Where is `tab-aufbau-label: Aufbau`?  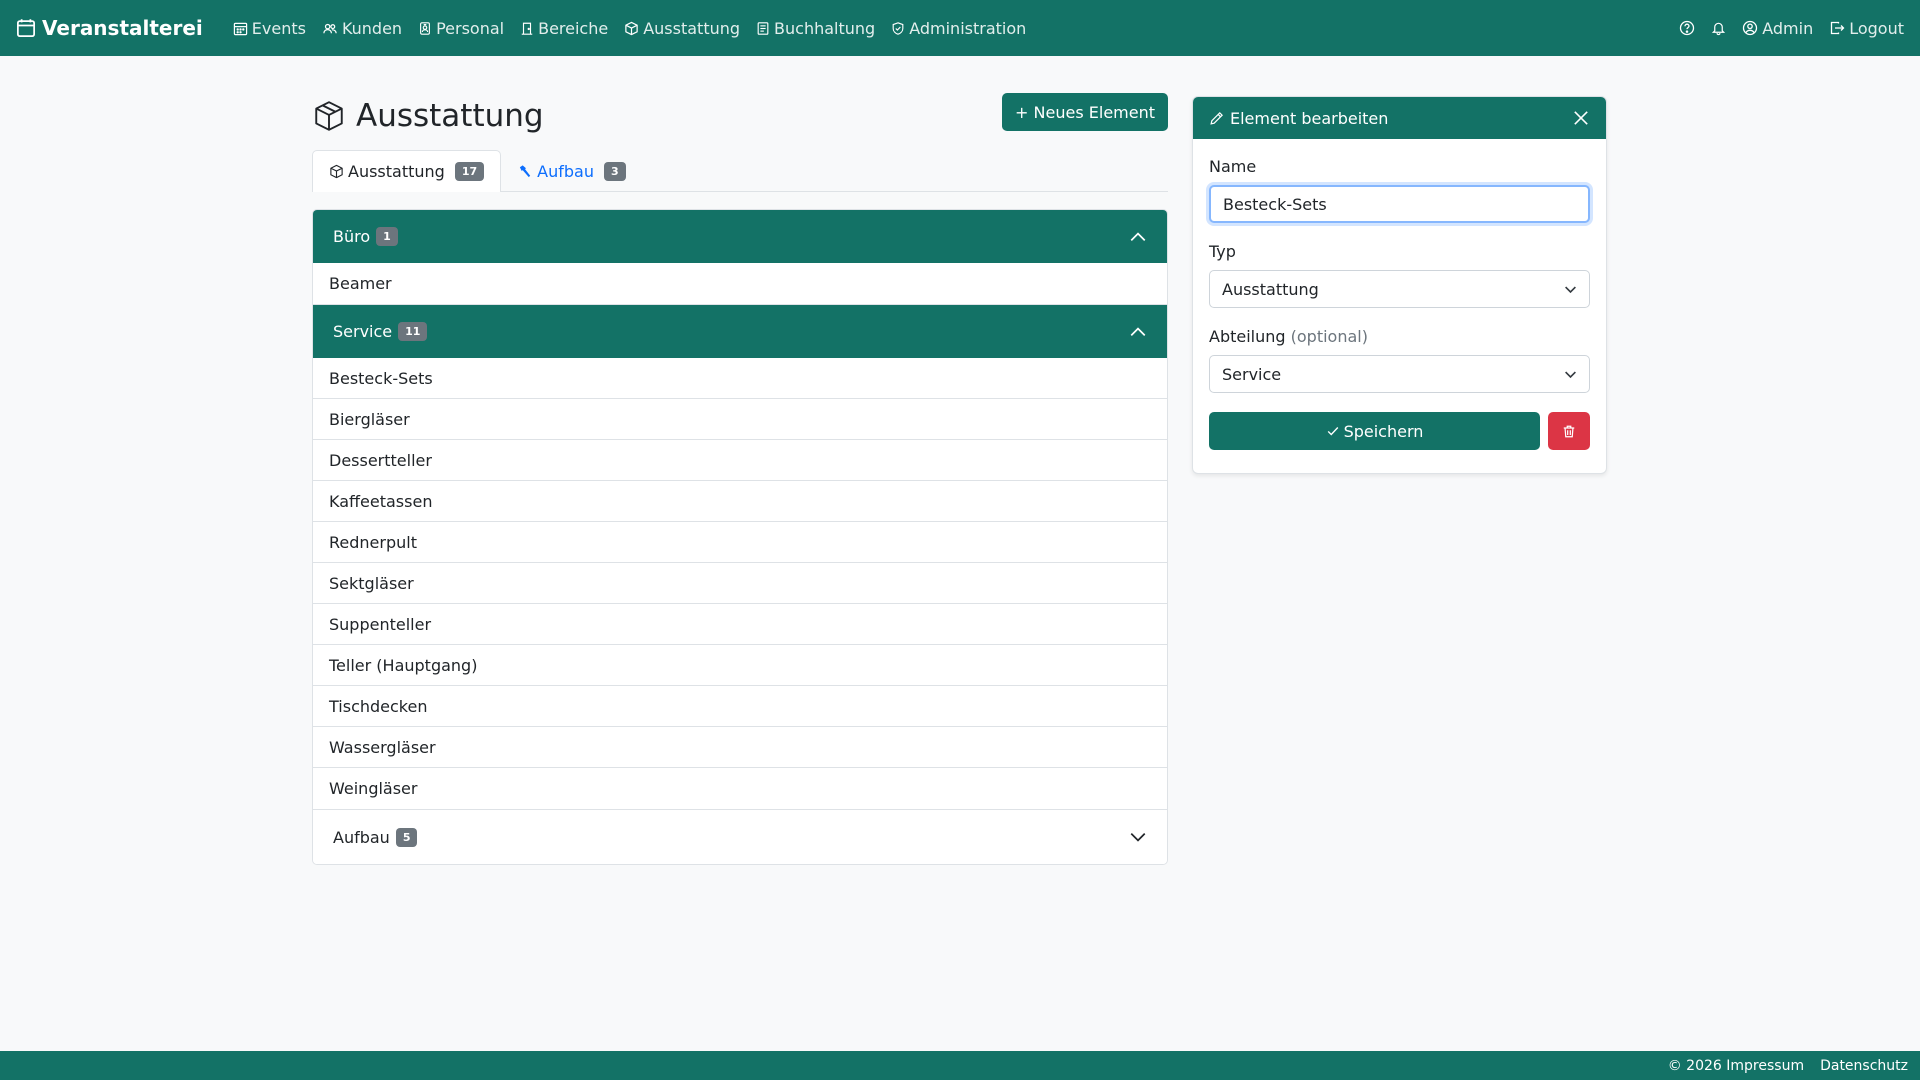
tab-aufbau-label: Aufbau is located at coordinates (565, 171).